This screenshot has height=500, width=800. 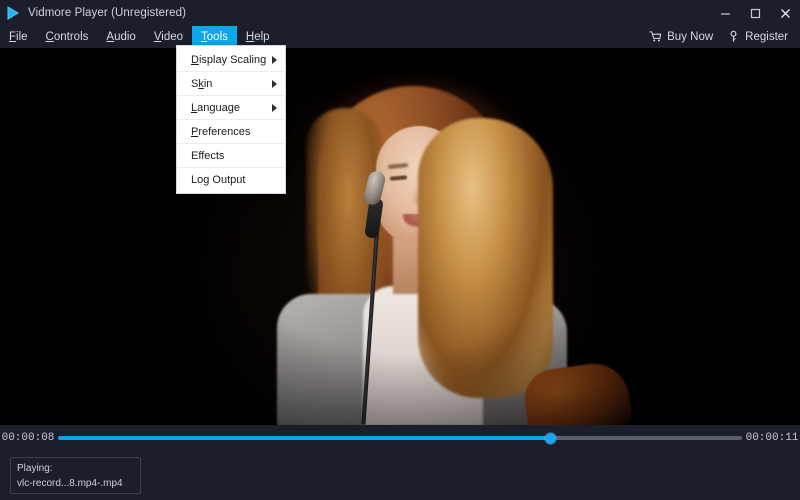 I want to click on menu-item-log-output: Log Output, so click(x=231, y=180).